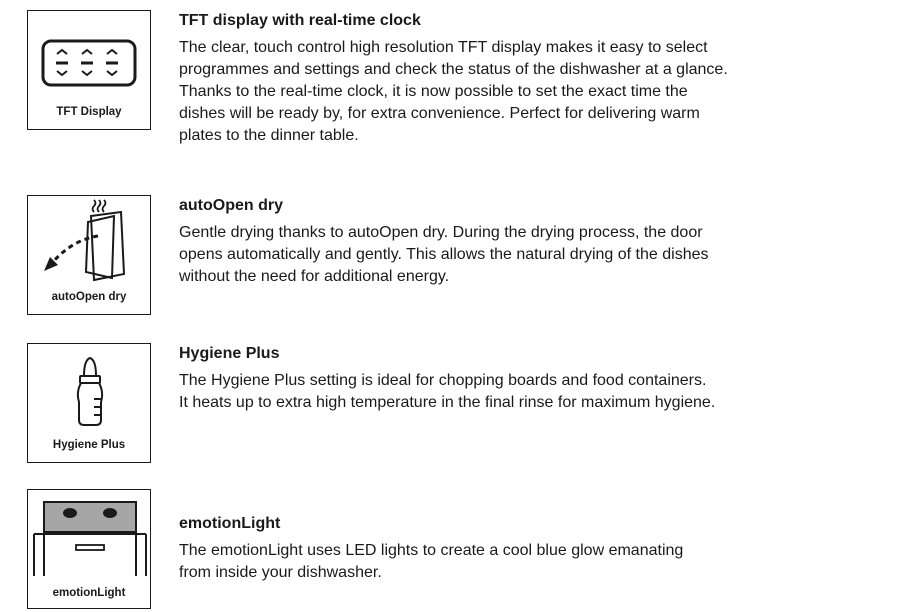  What do you see at coordinates (269, 135) in the screenshot?
I see `desc-line: plates to the dinner table.` at bounding box center [269, 135].